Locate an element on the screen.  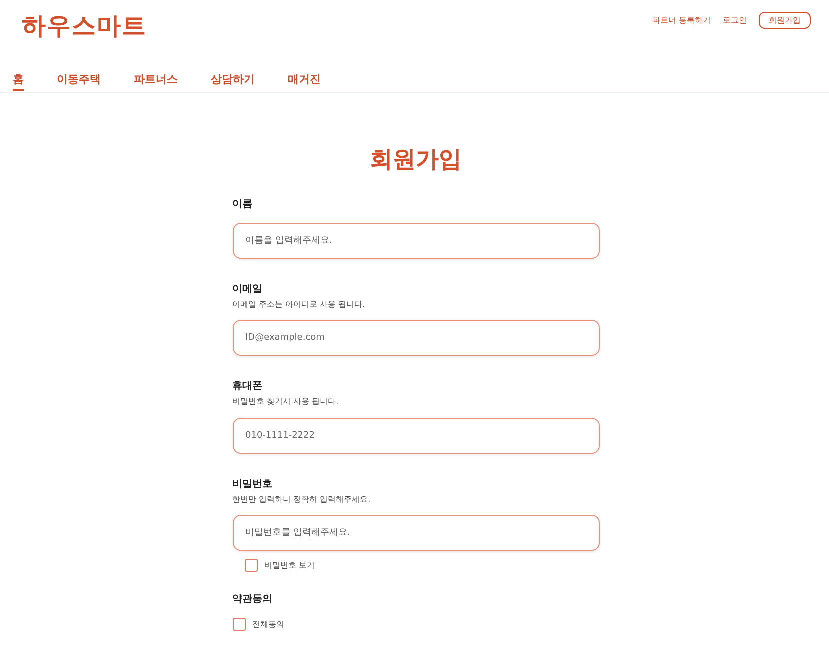
nav-tab: 매거진 is located at coordinates (304, 81).